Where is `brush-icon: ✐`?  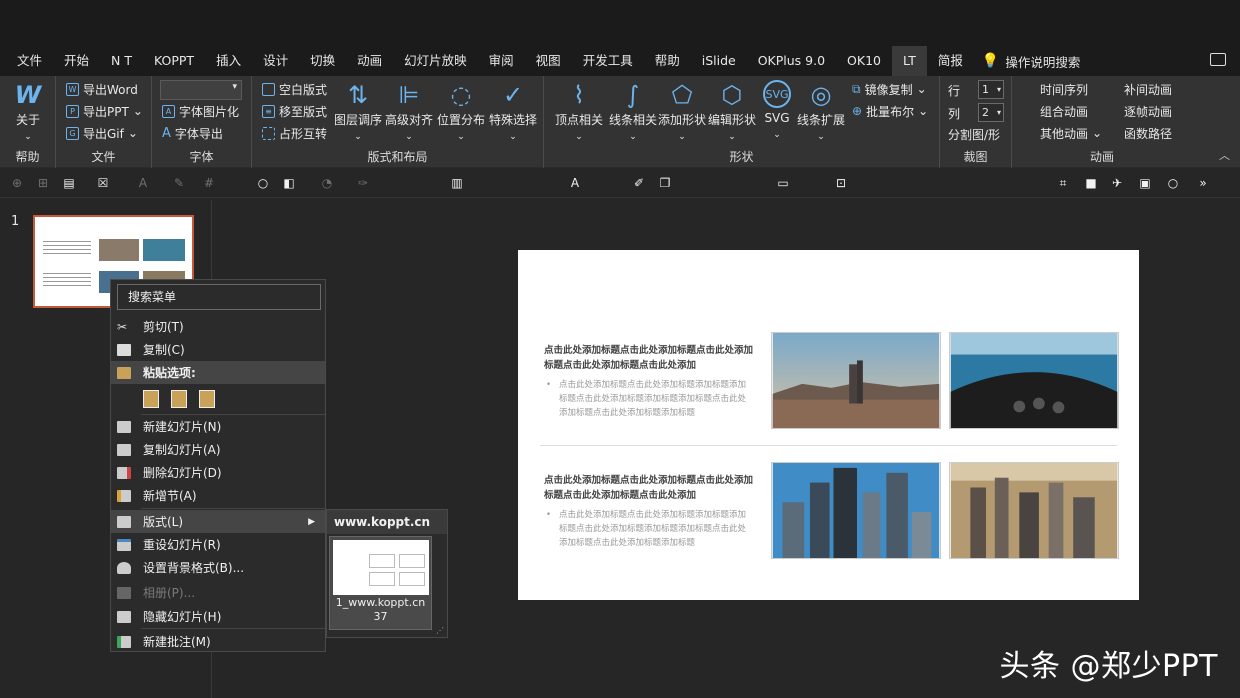 brush-icon: ✐ is located at coordinates (639, 183).